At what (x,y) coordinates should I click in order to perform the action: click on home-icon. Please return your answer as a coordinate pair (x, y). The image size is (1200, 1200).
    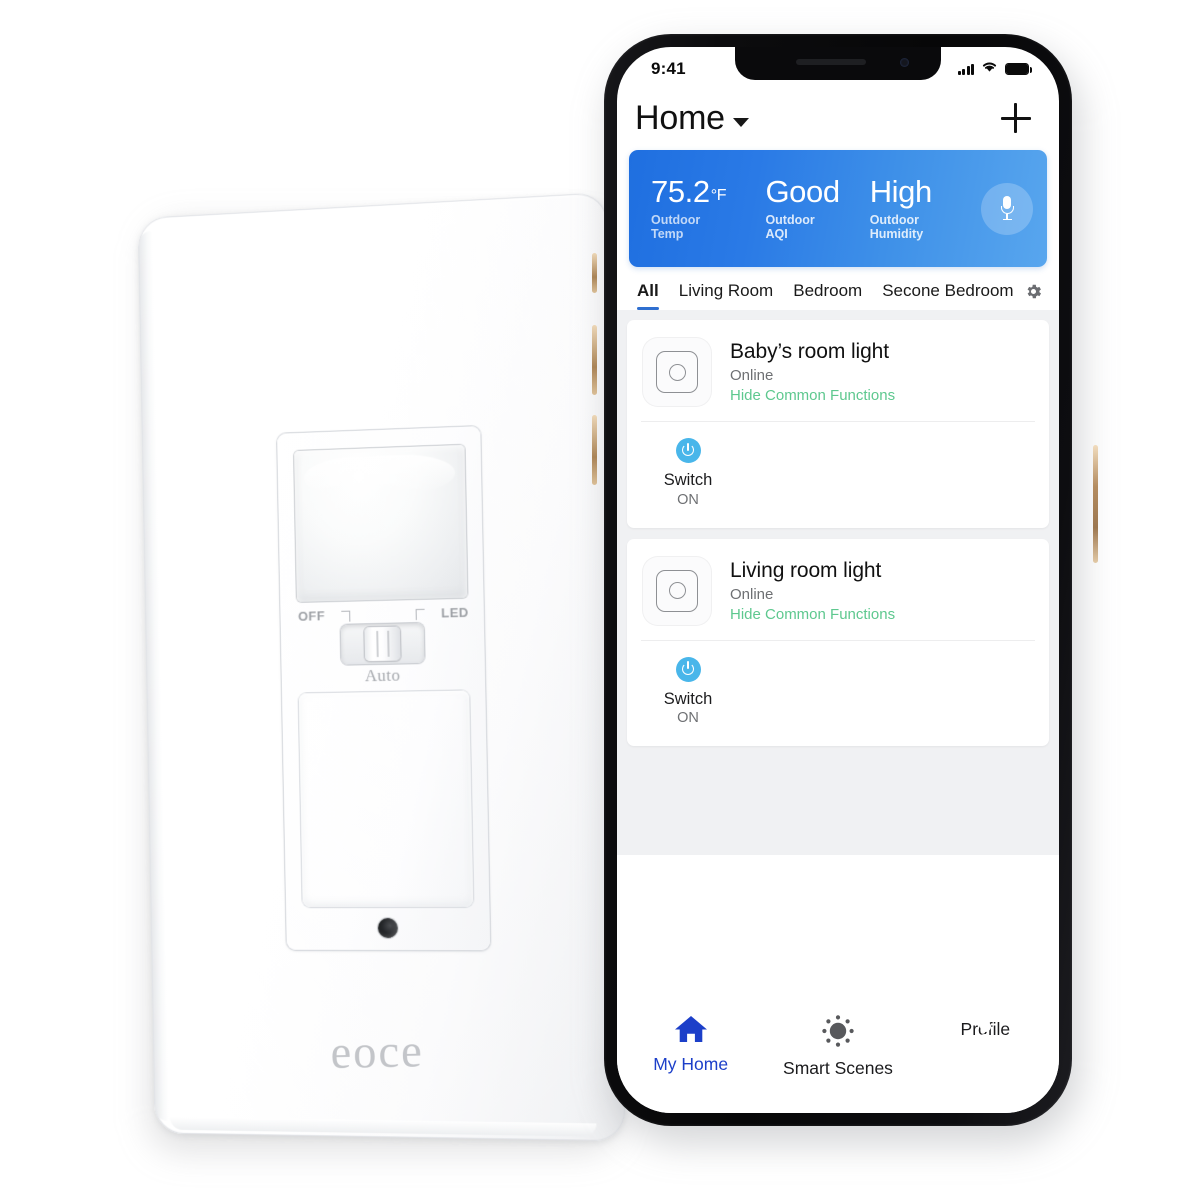
    Looking at the image, I should click on (691, 1032).